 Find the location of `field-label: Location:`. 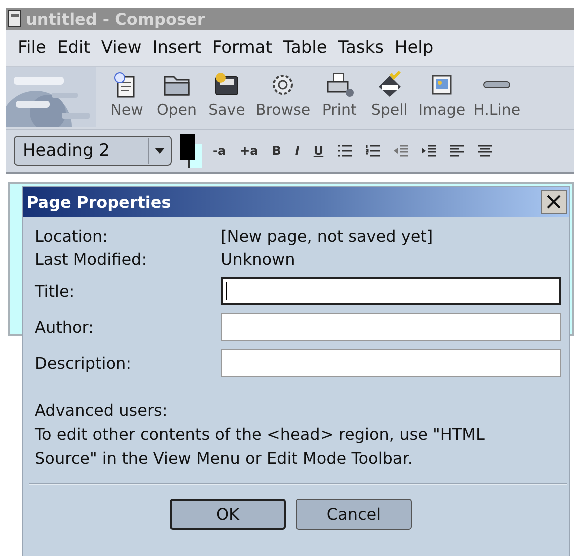

field-label: Location: is located at coordinates (72, 236).